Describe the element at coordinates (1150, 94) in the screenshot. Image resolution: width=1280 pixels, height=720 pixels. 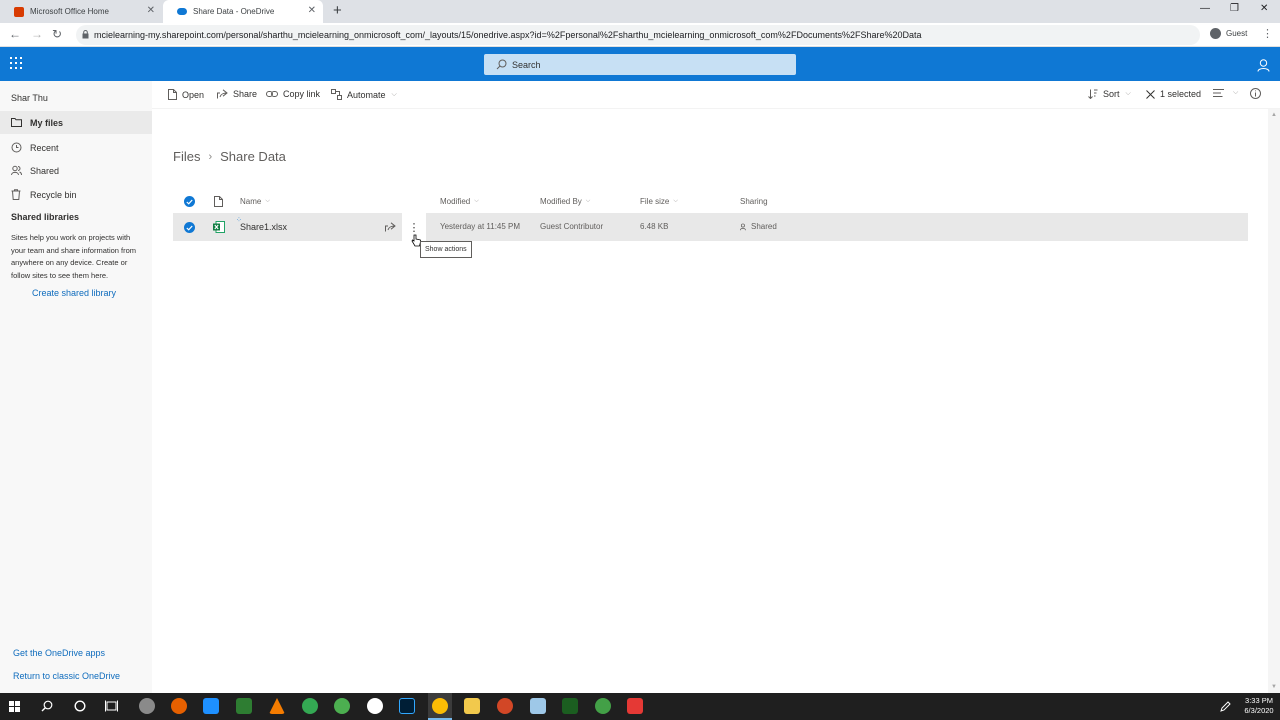
I see `close-icon` at that location.